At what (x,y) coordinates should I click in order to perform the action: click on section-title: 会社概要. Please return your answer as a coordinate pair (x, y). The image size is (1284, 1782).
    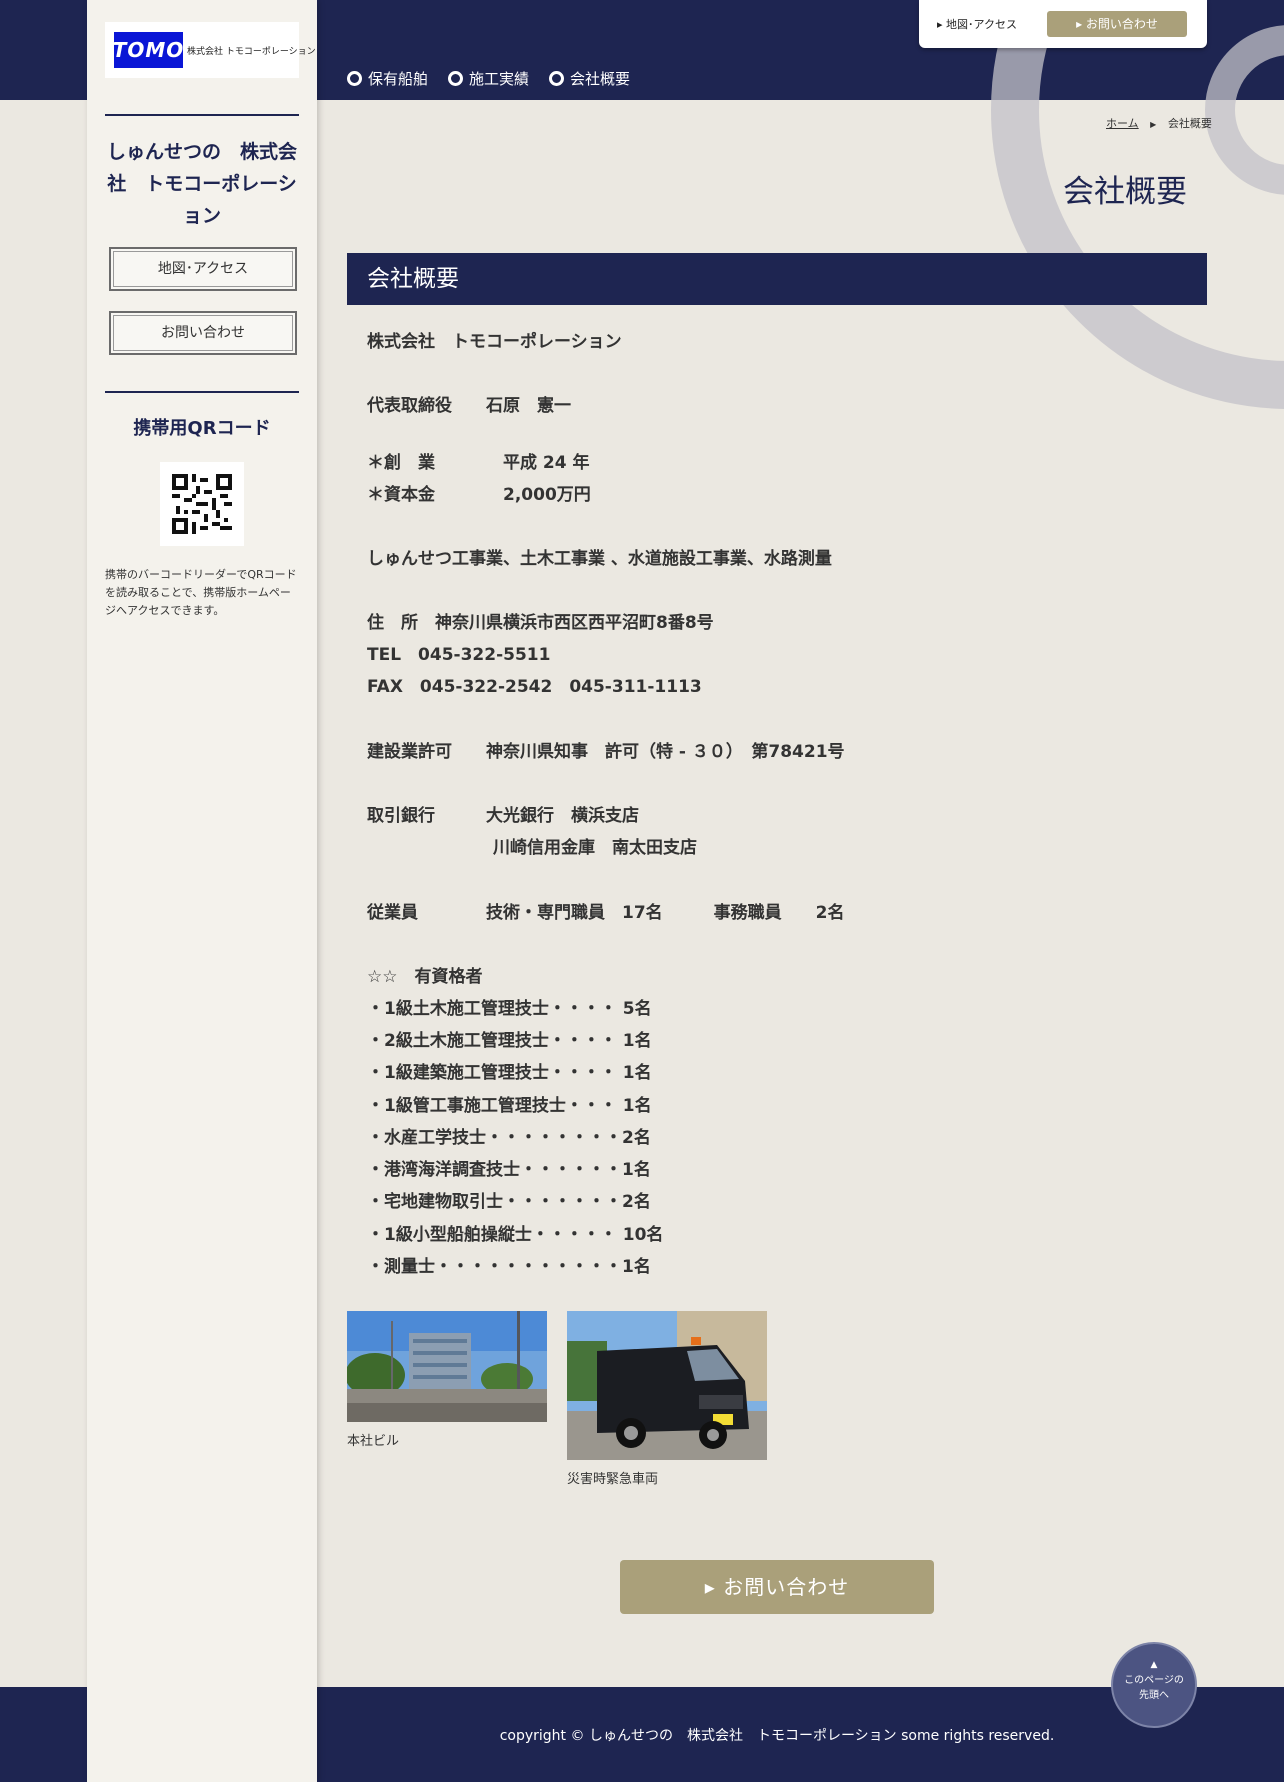
    Looking at the image, I should click on (777, 279).